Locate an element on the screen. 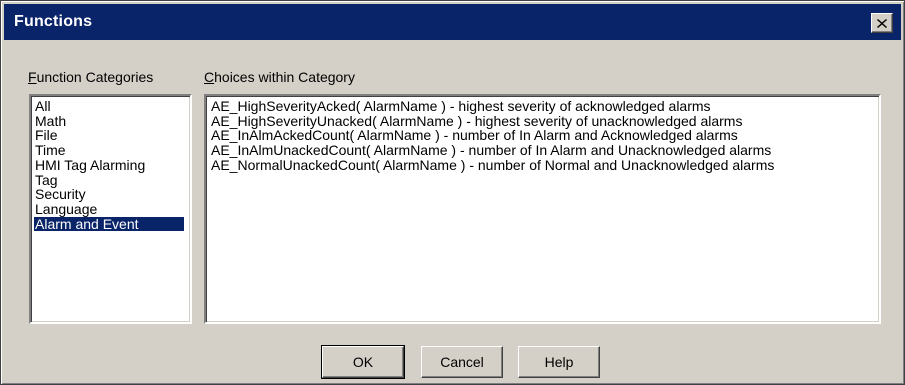  category-item-file: File is located at coordinates (112, 135).